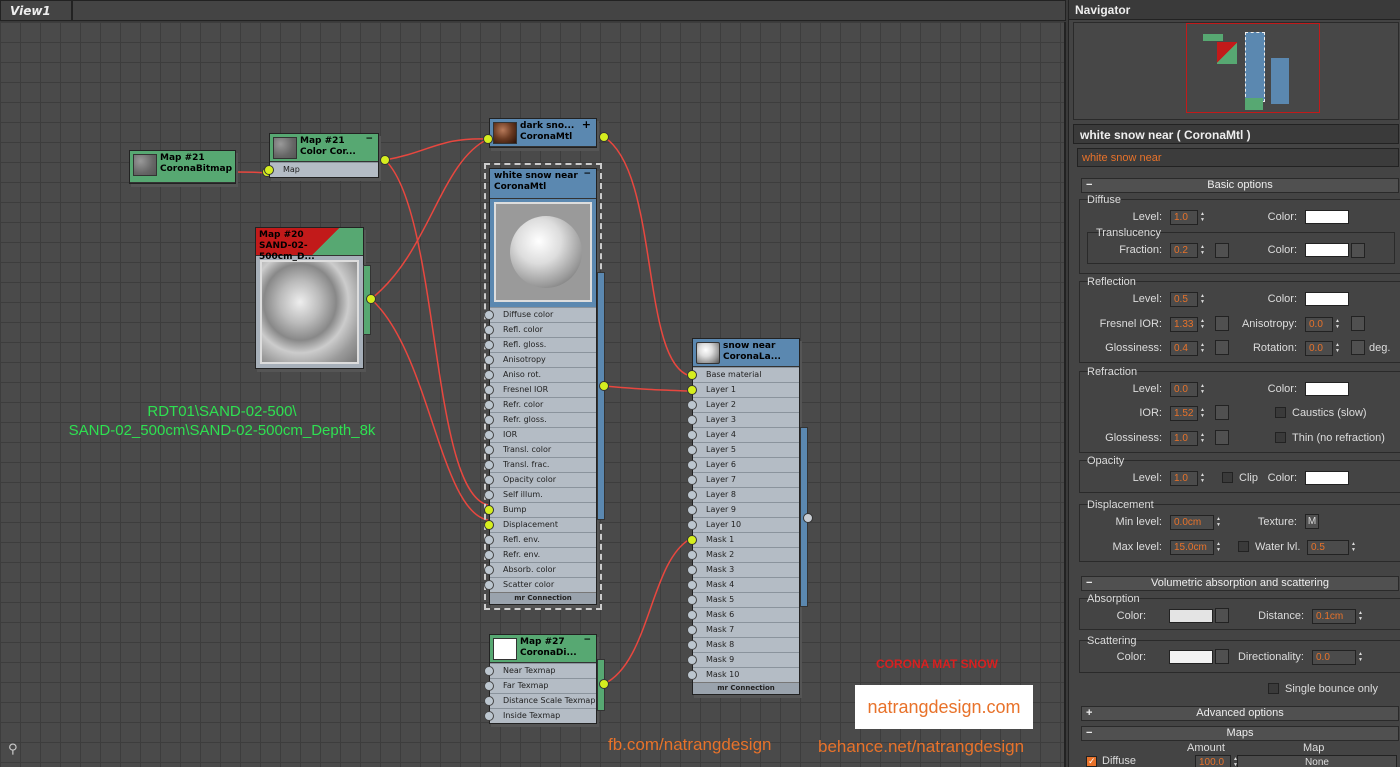  I want to click on diffuse-map-button: None, so click(1318, 761).